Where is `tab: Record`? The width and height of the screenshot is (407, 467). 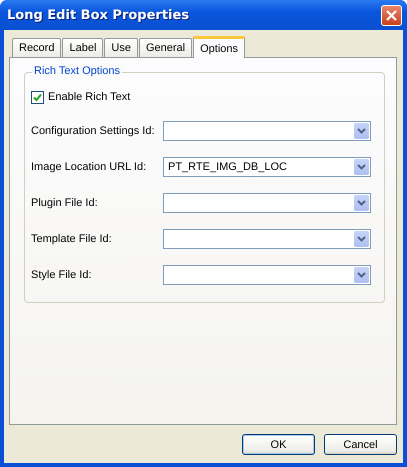
tab: Record is located at coordinates (37, 47).